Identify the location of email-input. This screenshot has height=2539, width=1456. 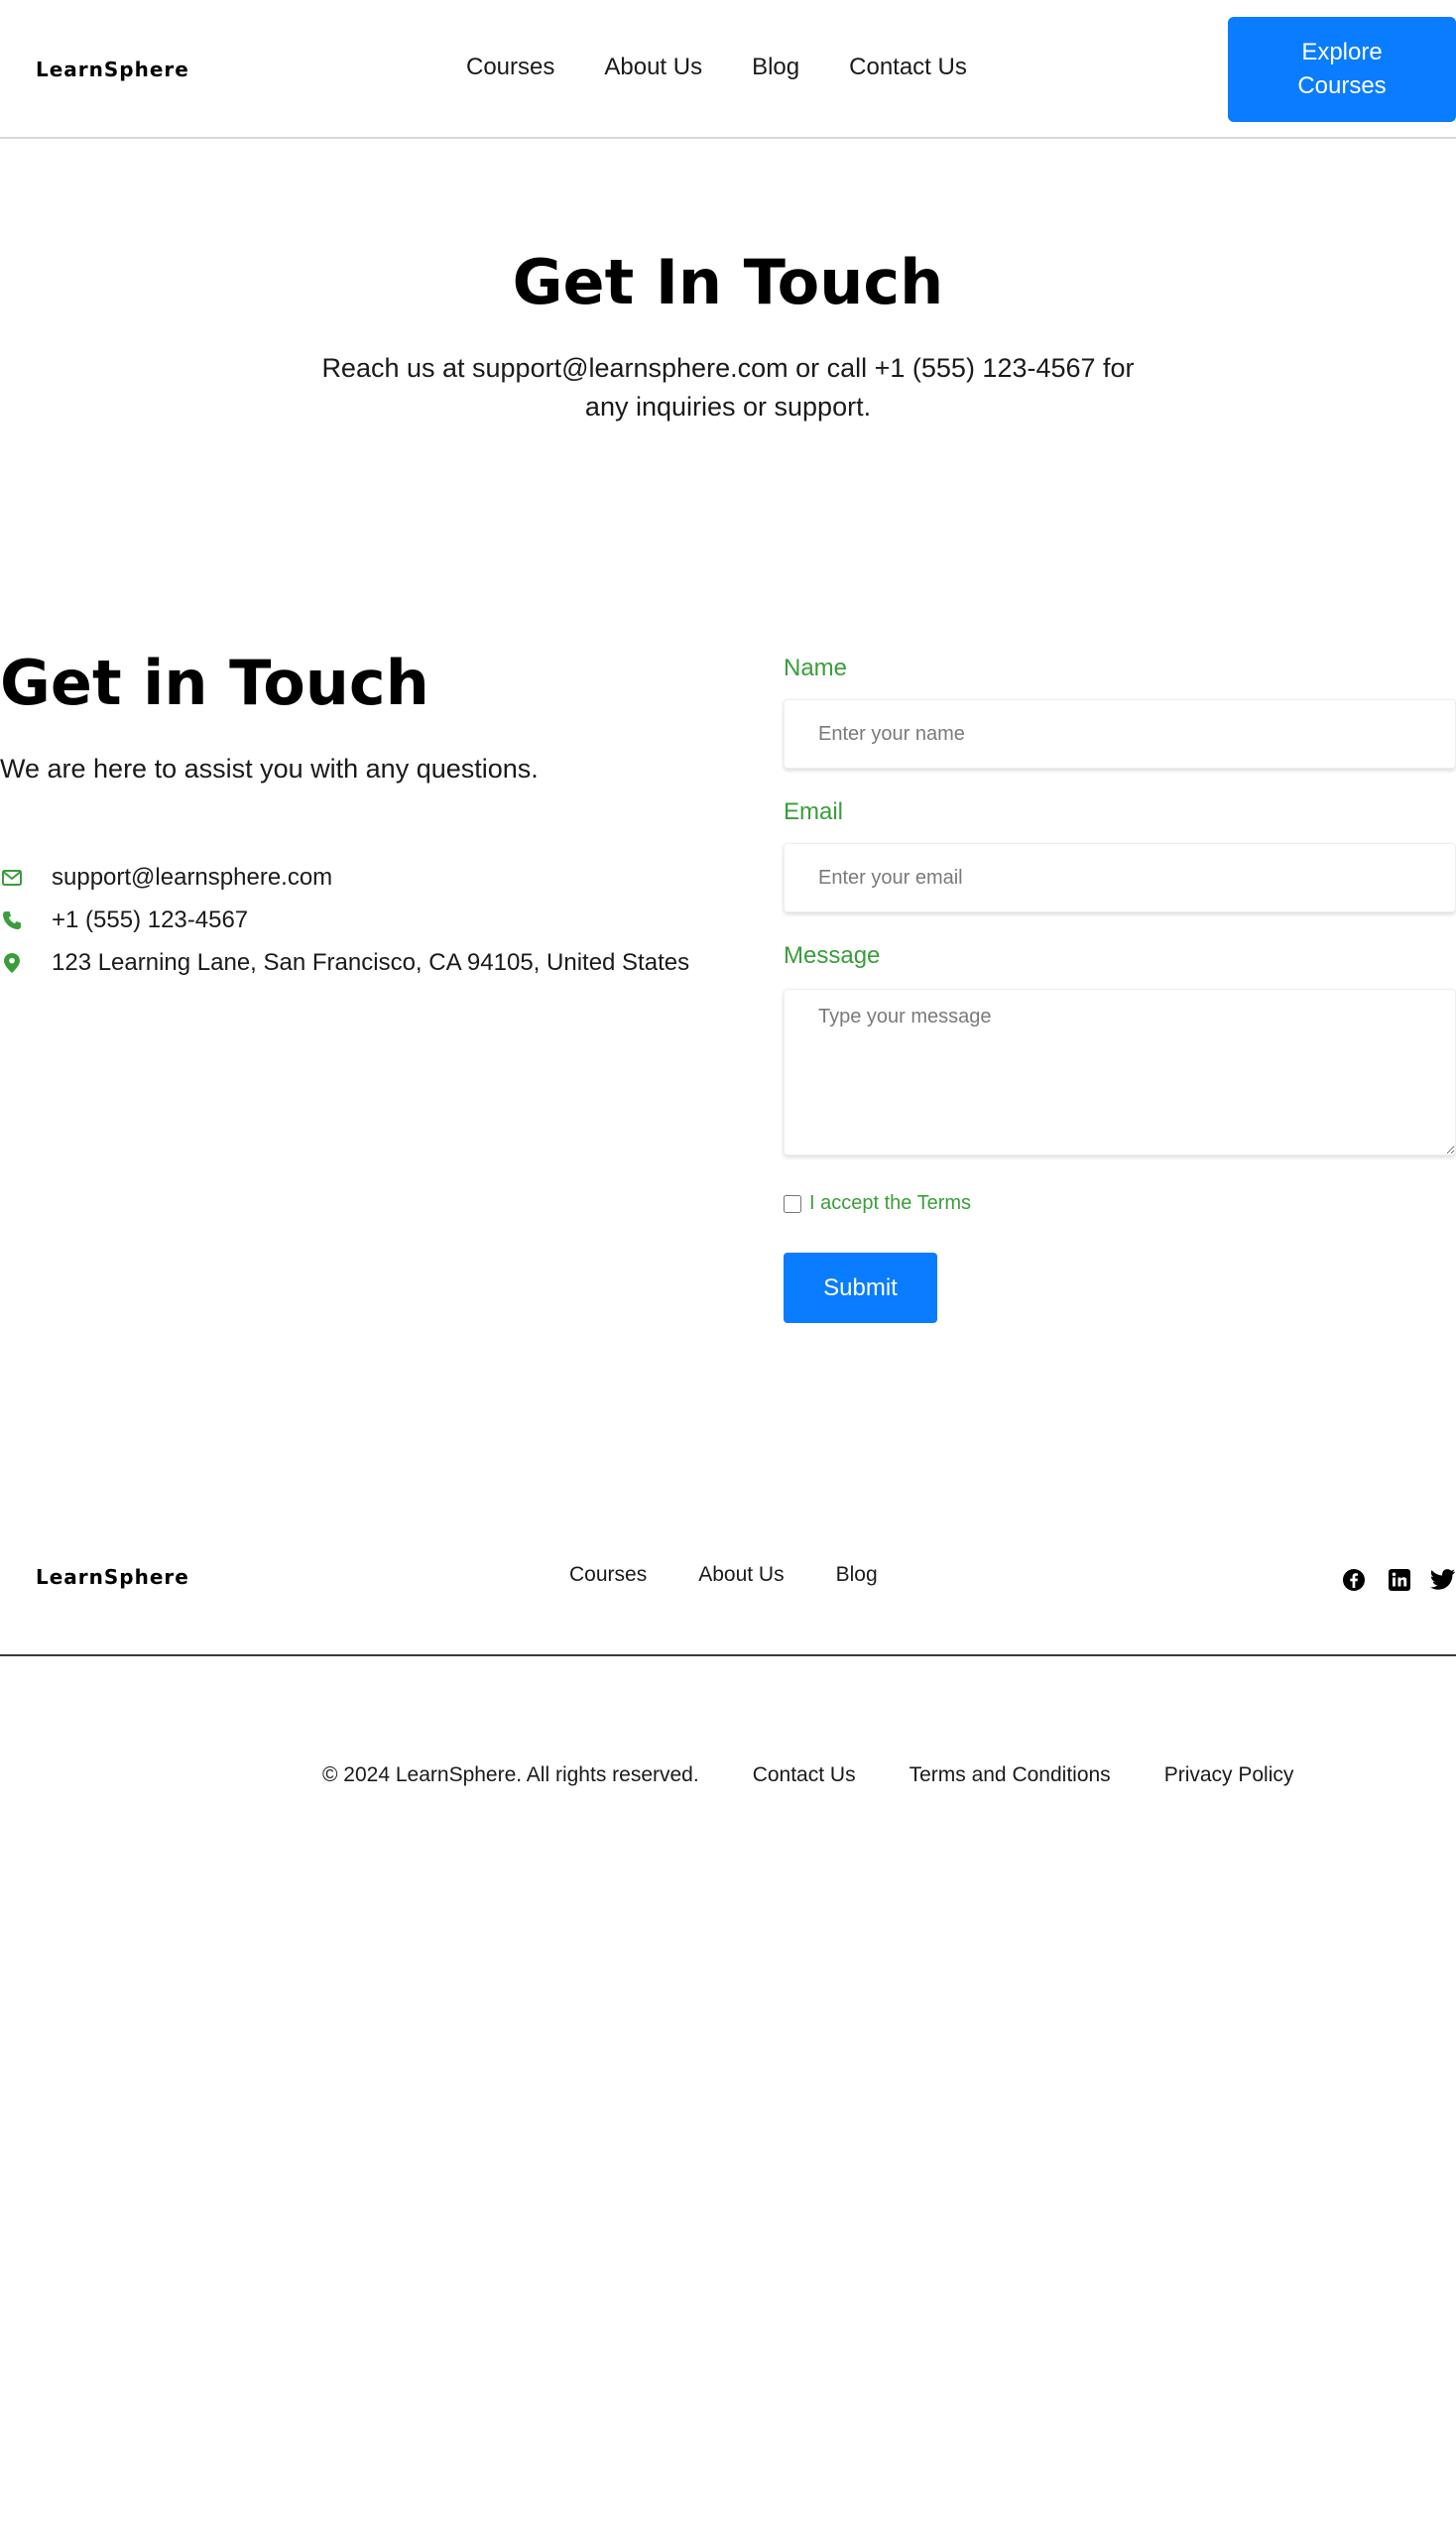
(1120, 877).